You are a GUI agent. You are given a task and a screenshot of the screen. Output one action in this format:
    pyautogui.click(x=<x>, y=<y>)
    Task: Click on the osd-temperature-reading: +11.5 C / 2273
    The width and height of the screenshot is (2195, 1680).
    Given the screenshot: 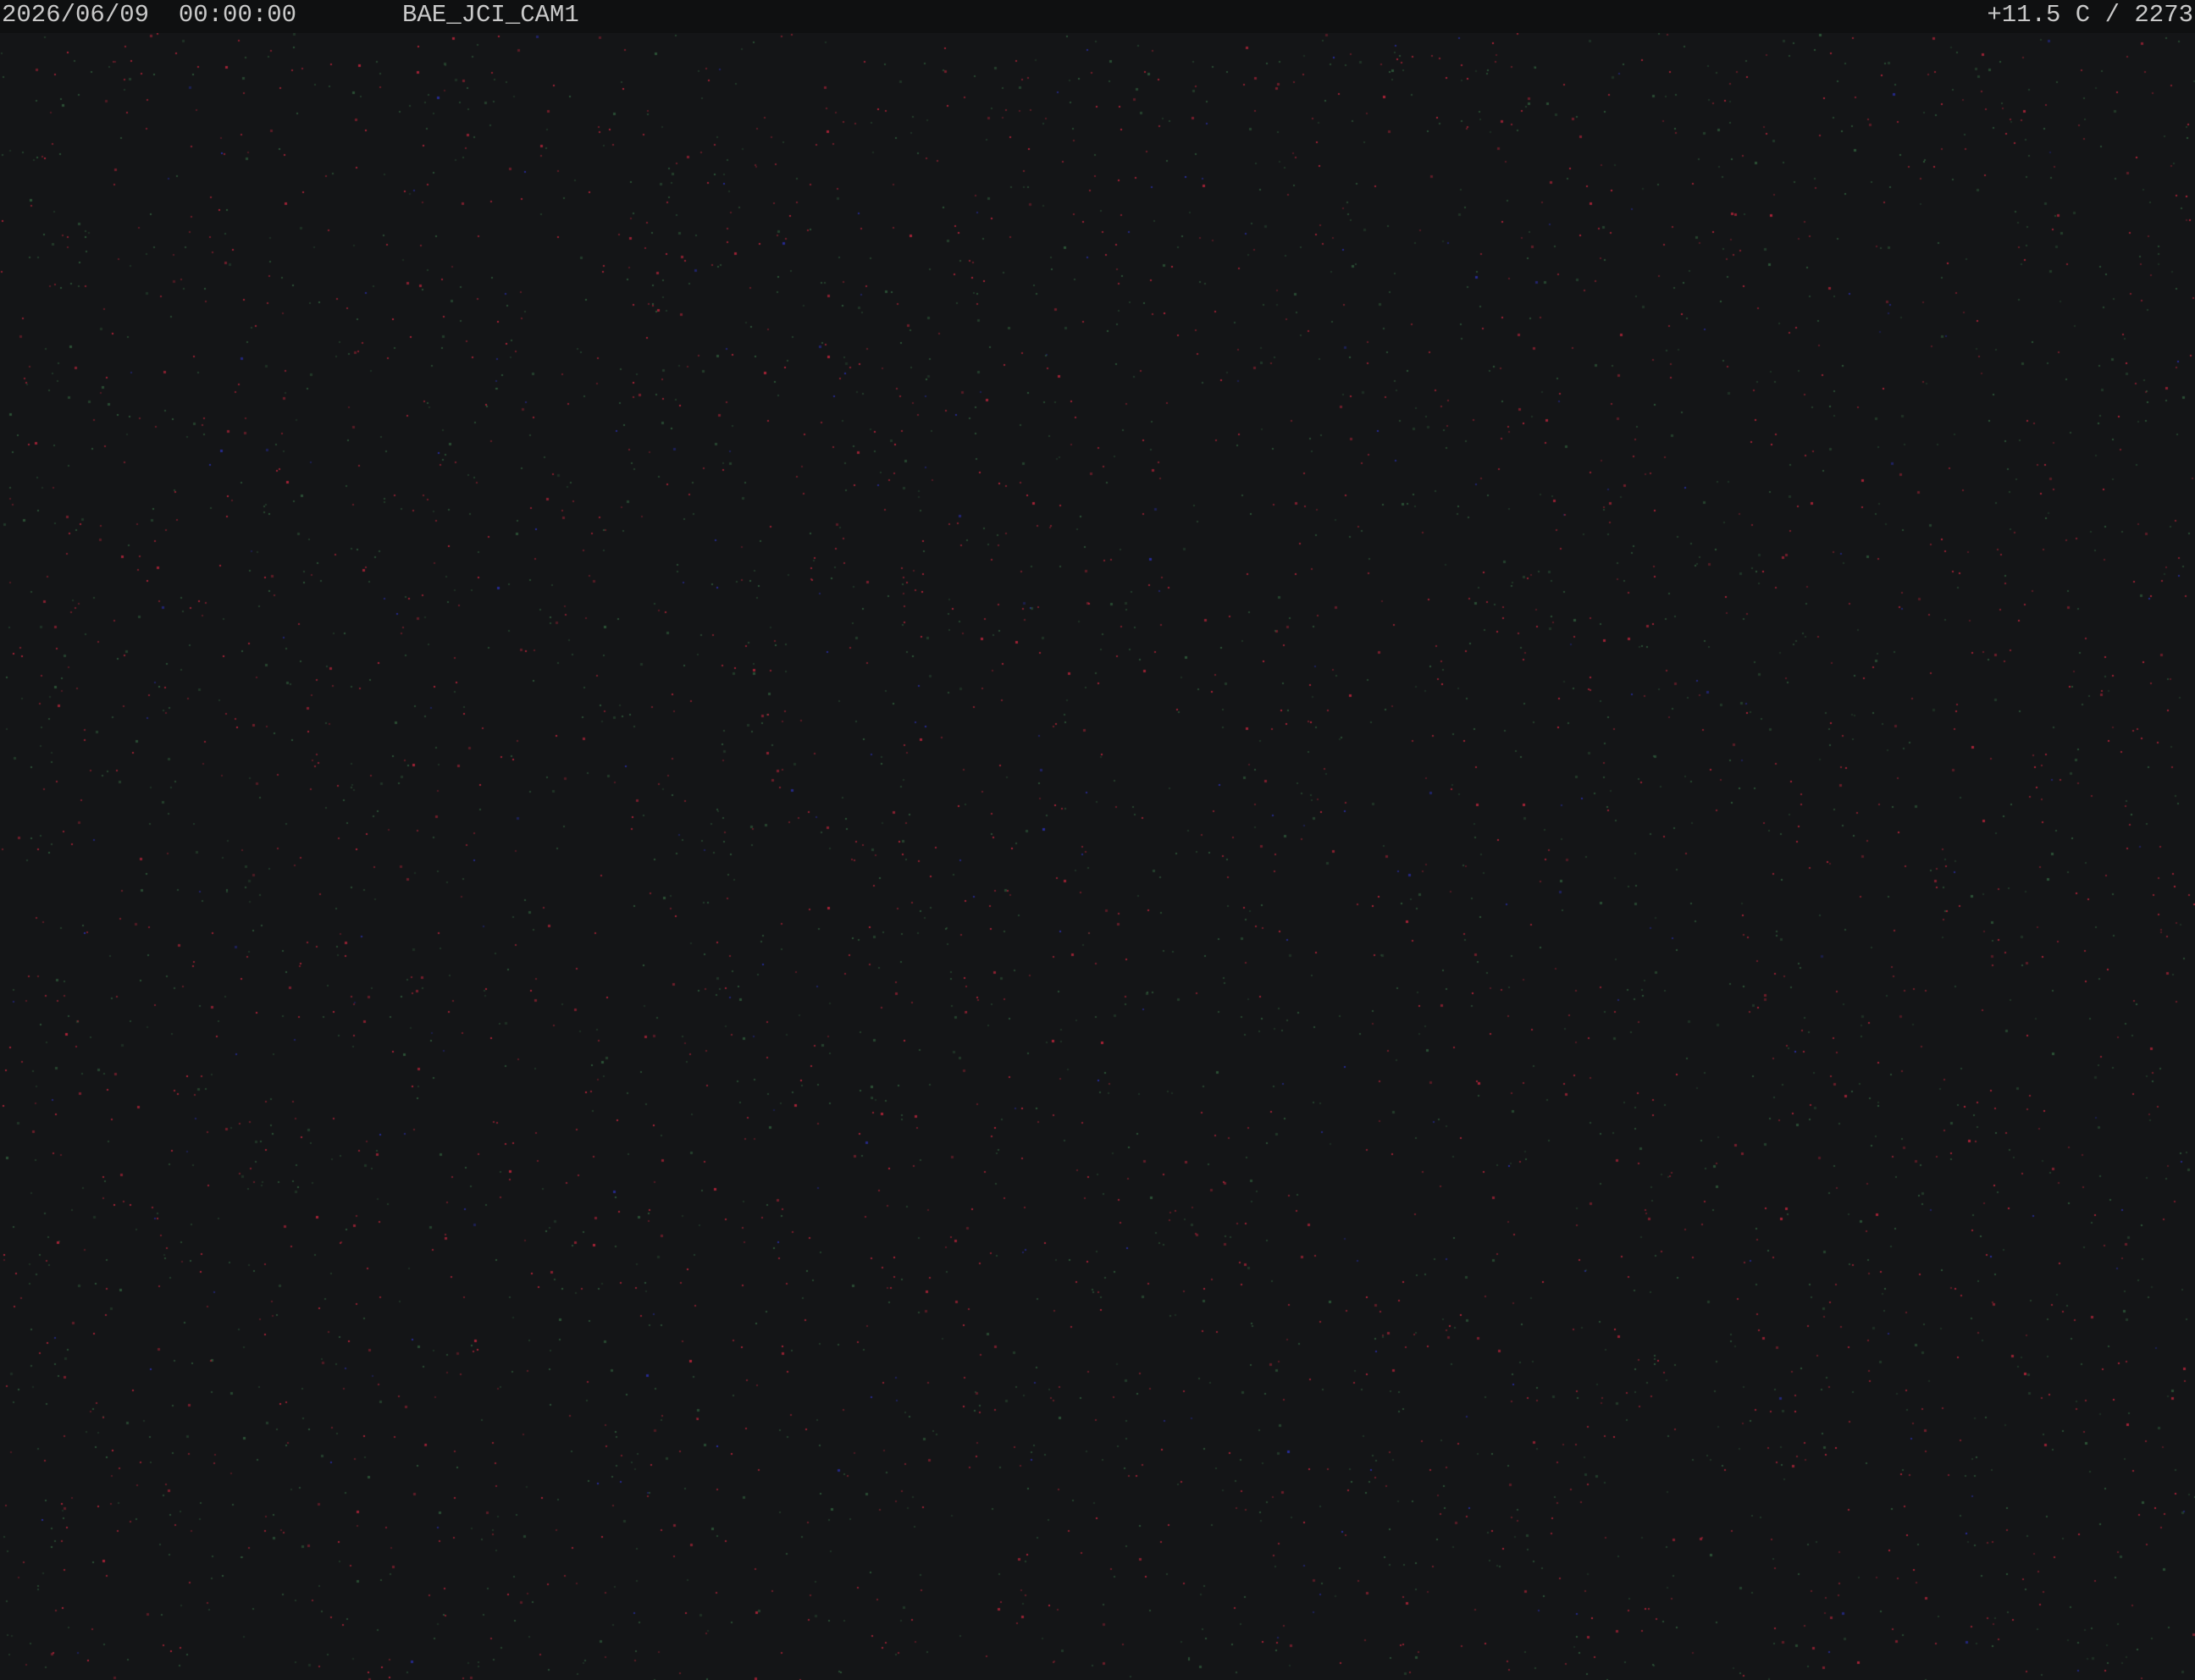 What is the action you would take?
    pyautogui.click(x=2090, y=15)
    